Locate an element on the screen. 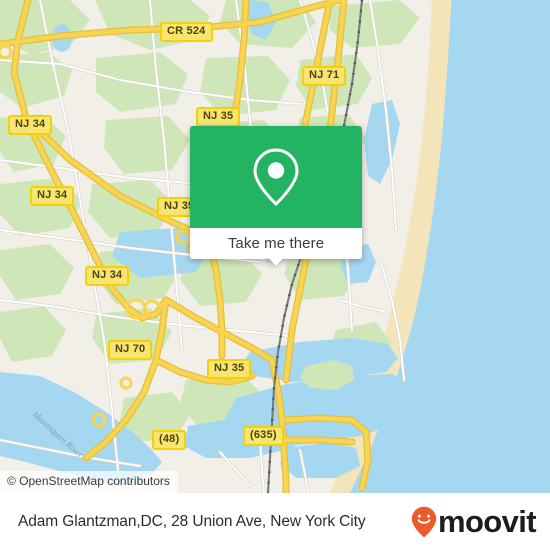  road-shield-48: (48) is located at coordinates (169, 440).